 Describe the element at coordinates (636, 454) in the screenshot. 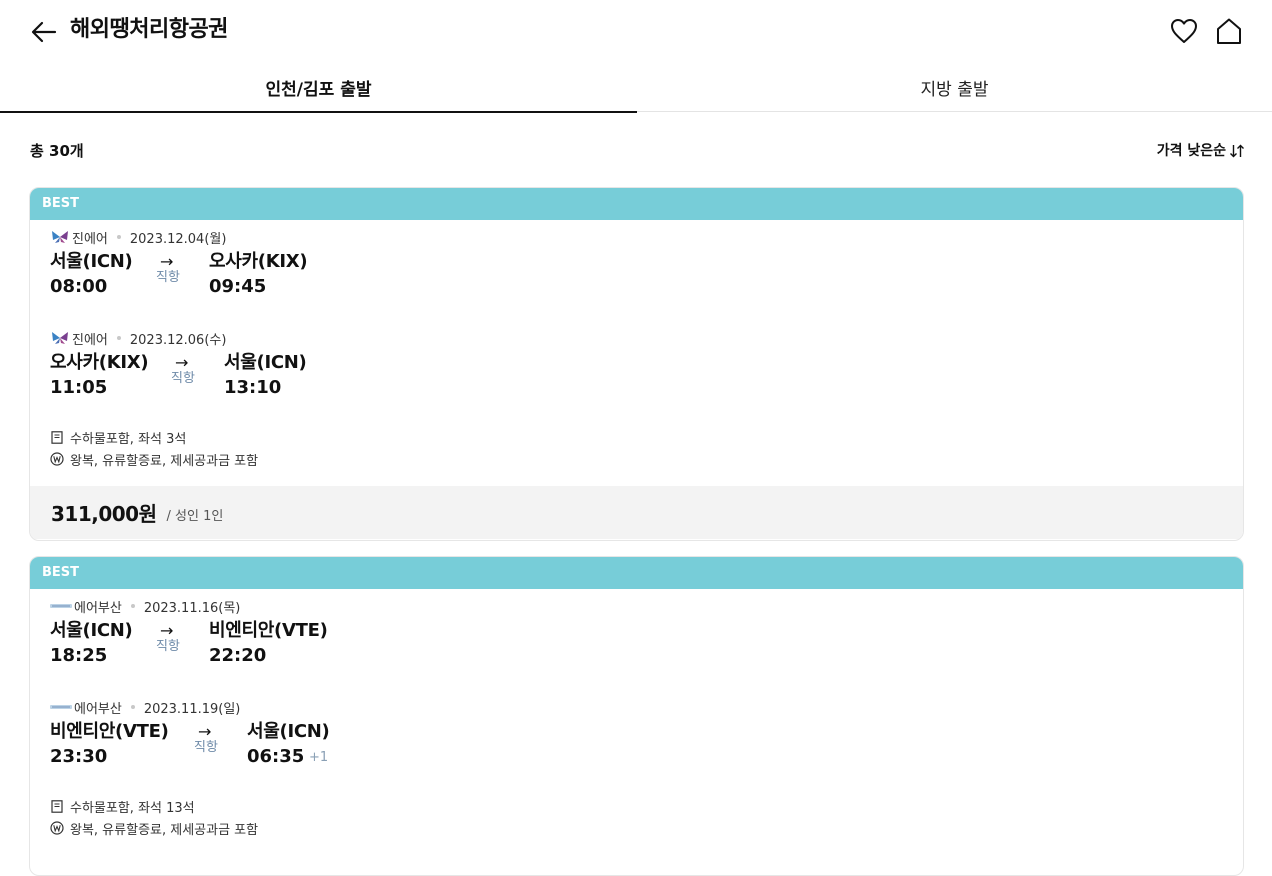

I see `fare-info: 수하물포함, 좌석 3석 왕복, 유류할증료, 제세공과금 포함` at that location.